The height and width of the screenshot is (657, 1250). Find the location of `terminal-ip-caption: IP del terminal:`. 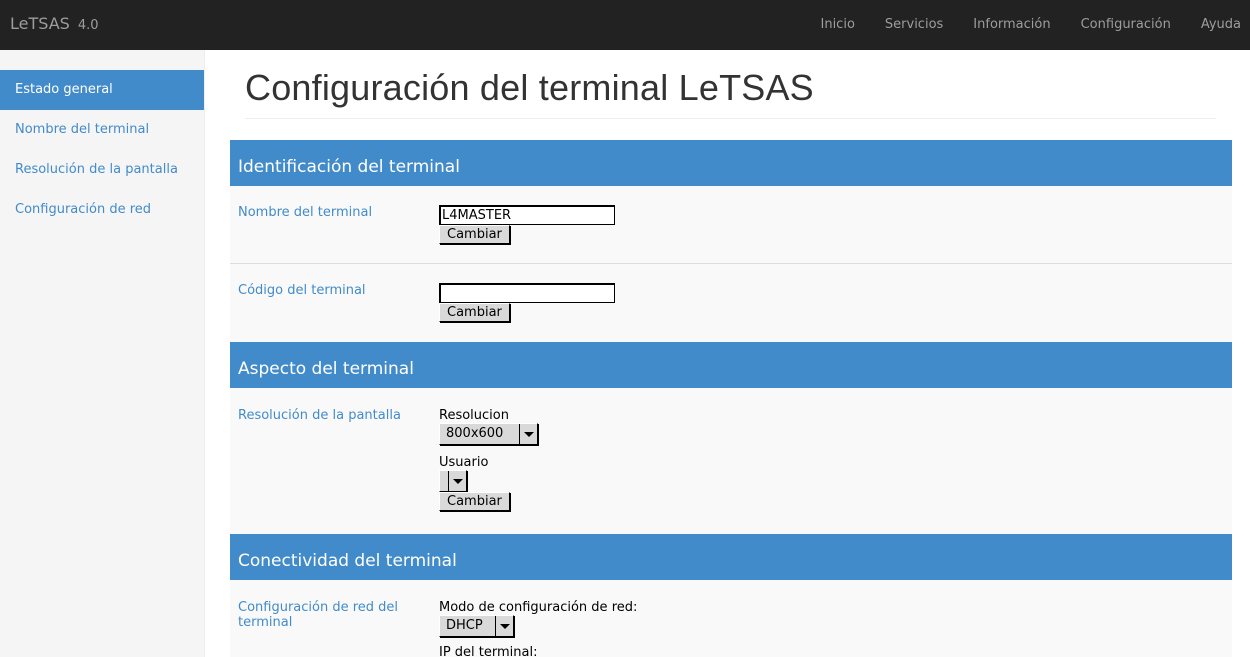

terminal-ip-caption: IP del terminal: is located at coordinates (488, 651).